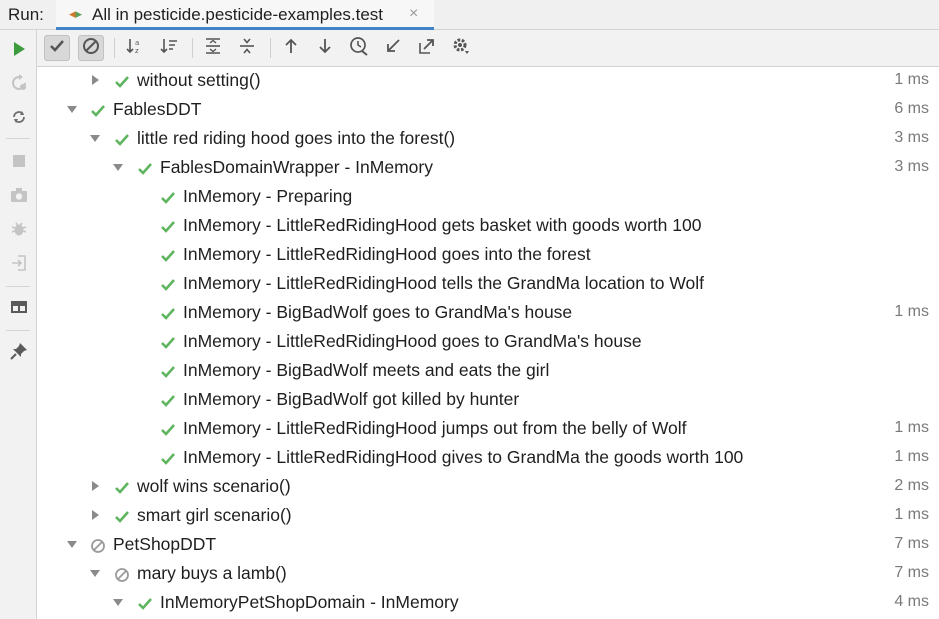 This screenshot has width=939, height=619. Describe the element at coordinates (325, 48) in the screenshot. I see `next-failed-button` at that location.